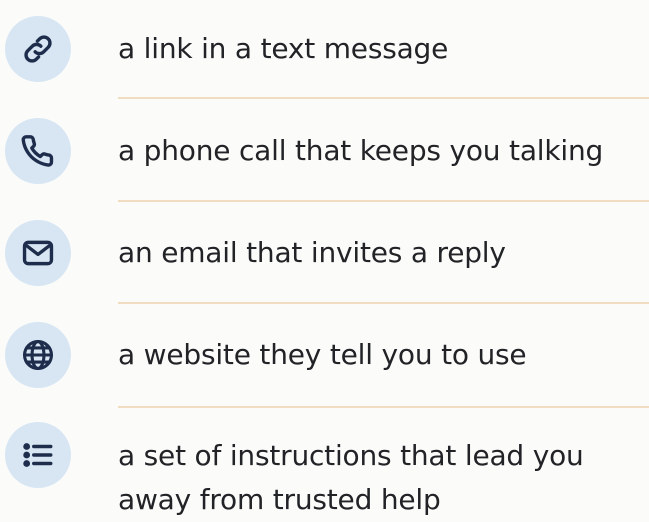 The width and height of the screenshot is (649, 522). I want to click on globe-icon, so click(38, 355).